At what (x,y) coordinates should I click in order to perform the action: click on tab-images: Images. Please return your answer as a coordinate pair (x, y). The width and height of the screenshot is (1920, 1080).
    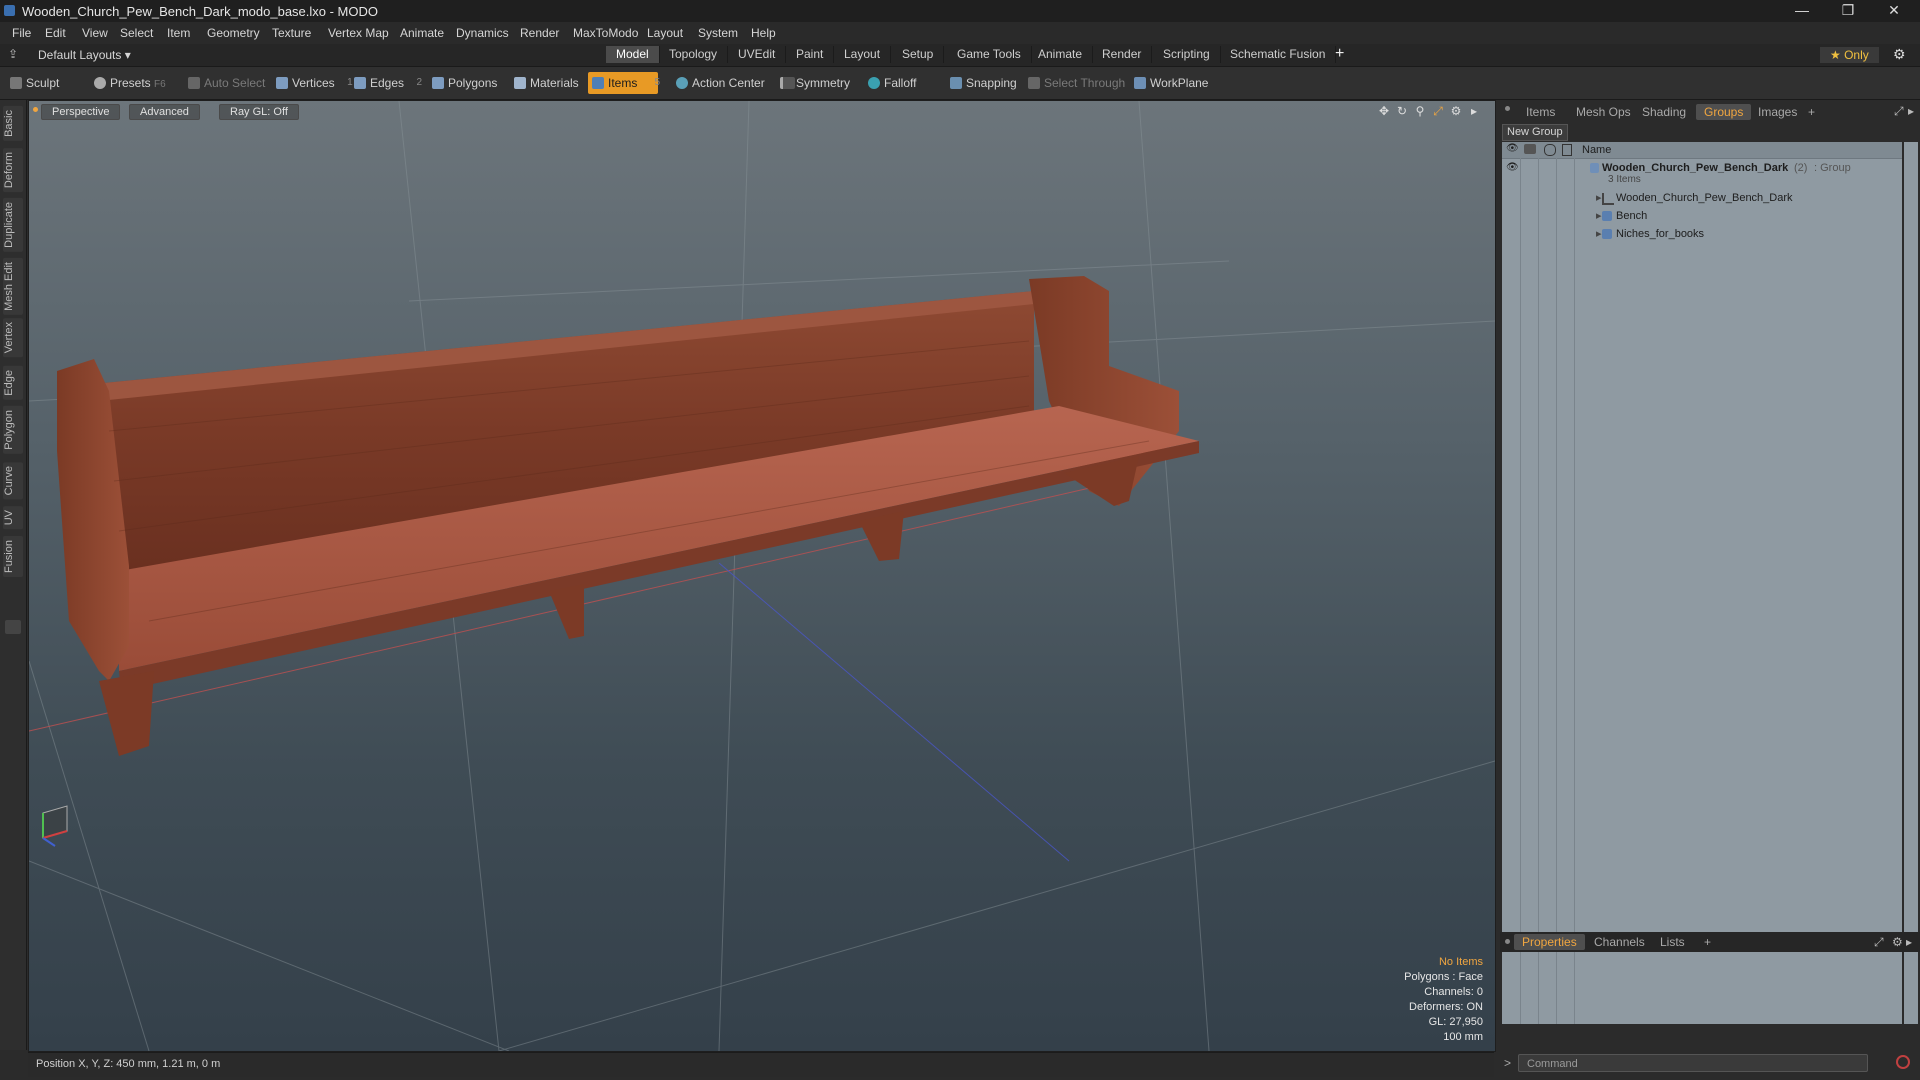
    Looking at the image, I should click on (1777, 112).